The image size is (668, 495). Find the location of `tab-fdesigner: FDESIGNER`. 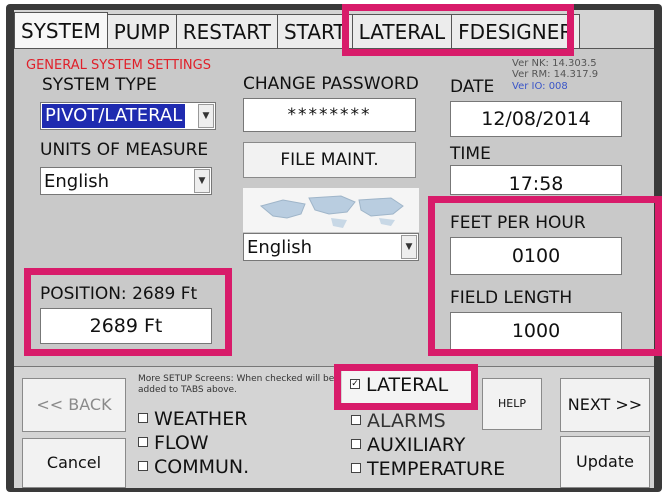

tab-fdesigner: FDESIGNER is located at coordinates (516, 31).